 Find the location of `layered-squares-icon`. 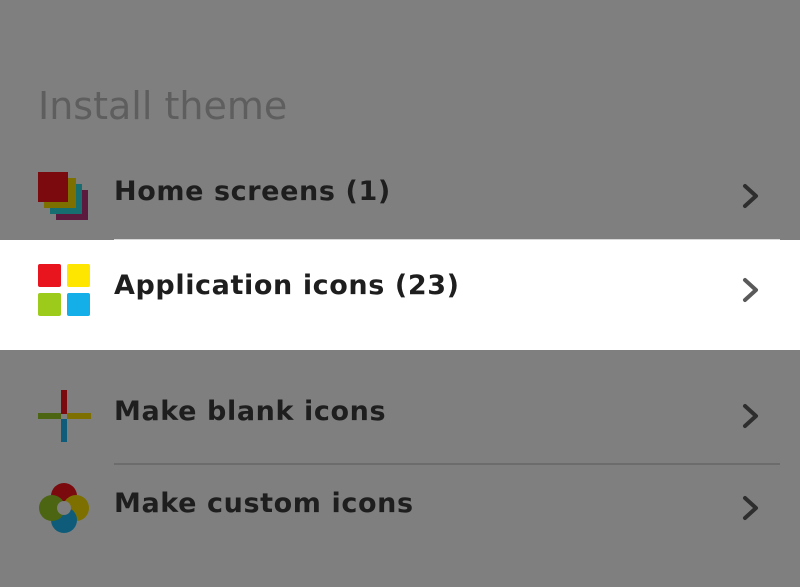

layered-squares-icon is located at coordinates (63, 196).